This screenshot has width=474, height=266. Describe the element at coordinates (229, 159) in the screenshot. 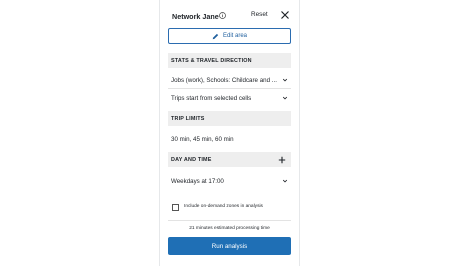

I see `day-time-heading: DAY AND TIME` at that location.